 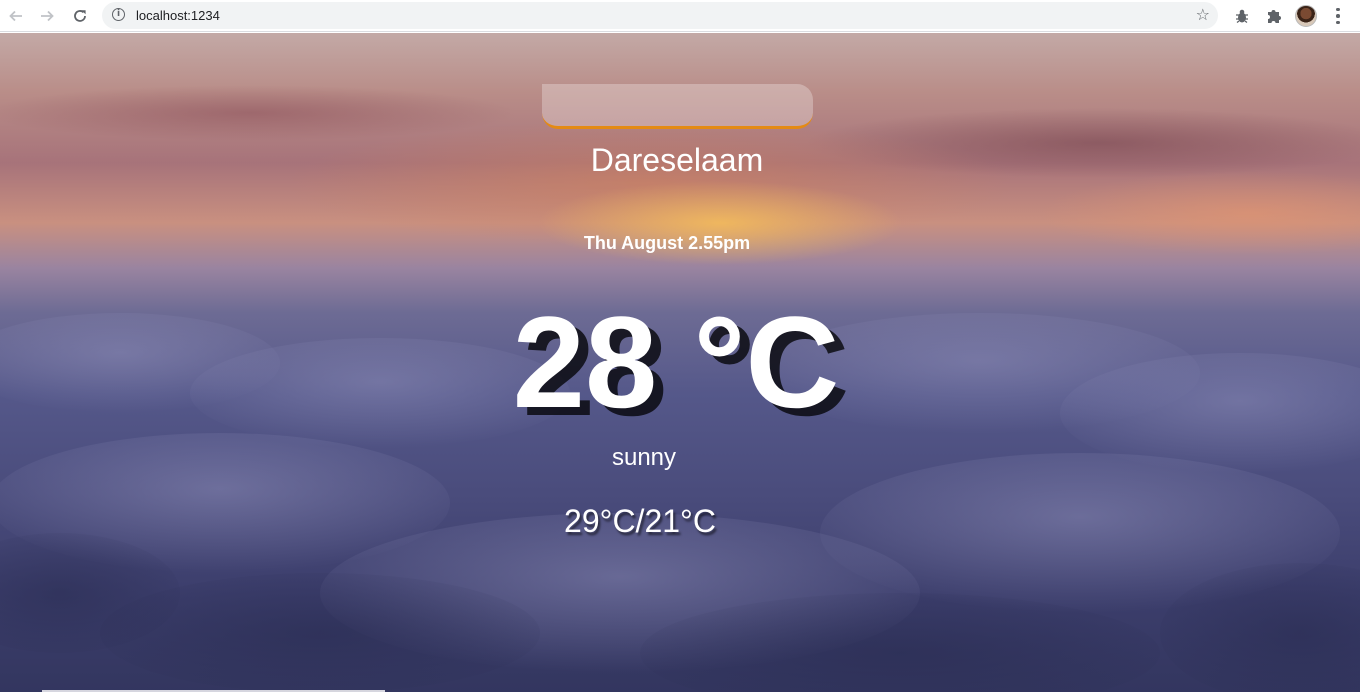 I want to click on extensions-button, so click(x=1274, y=16).